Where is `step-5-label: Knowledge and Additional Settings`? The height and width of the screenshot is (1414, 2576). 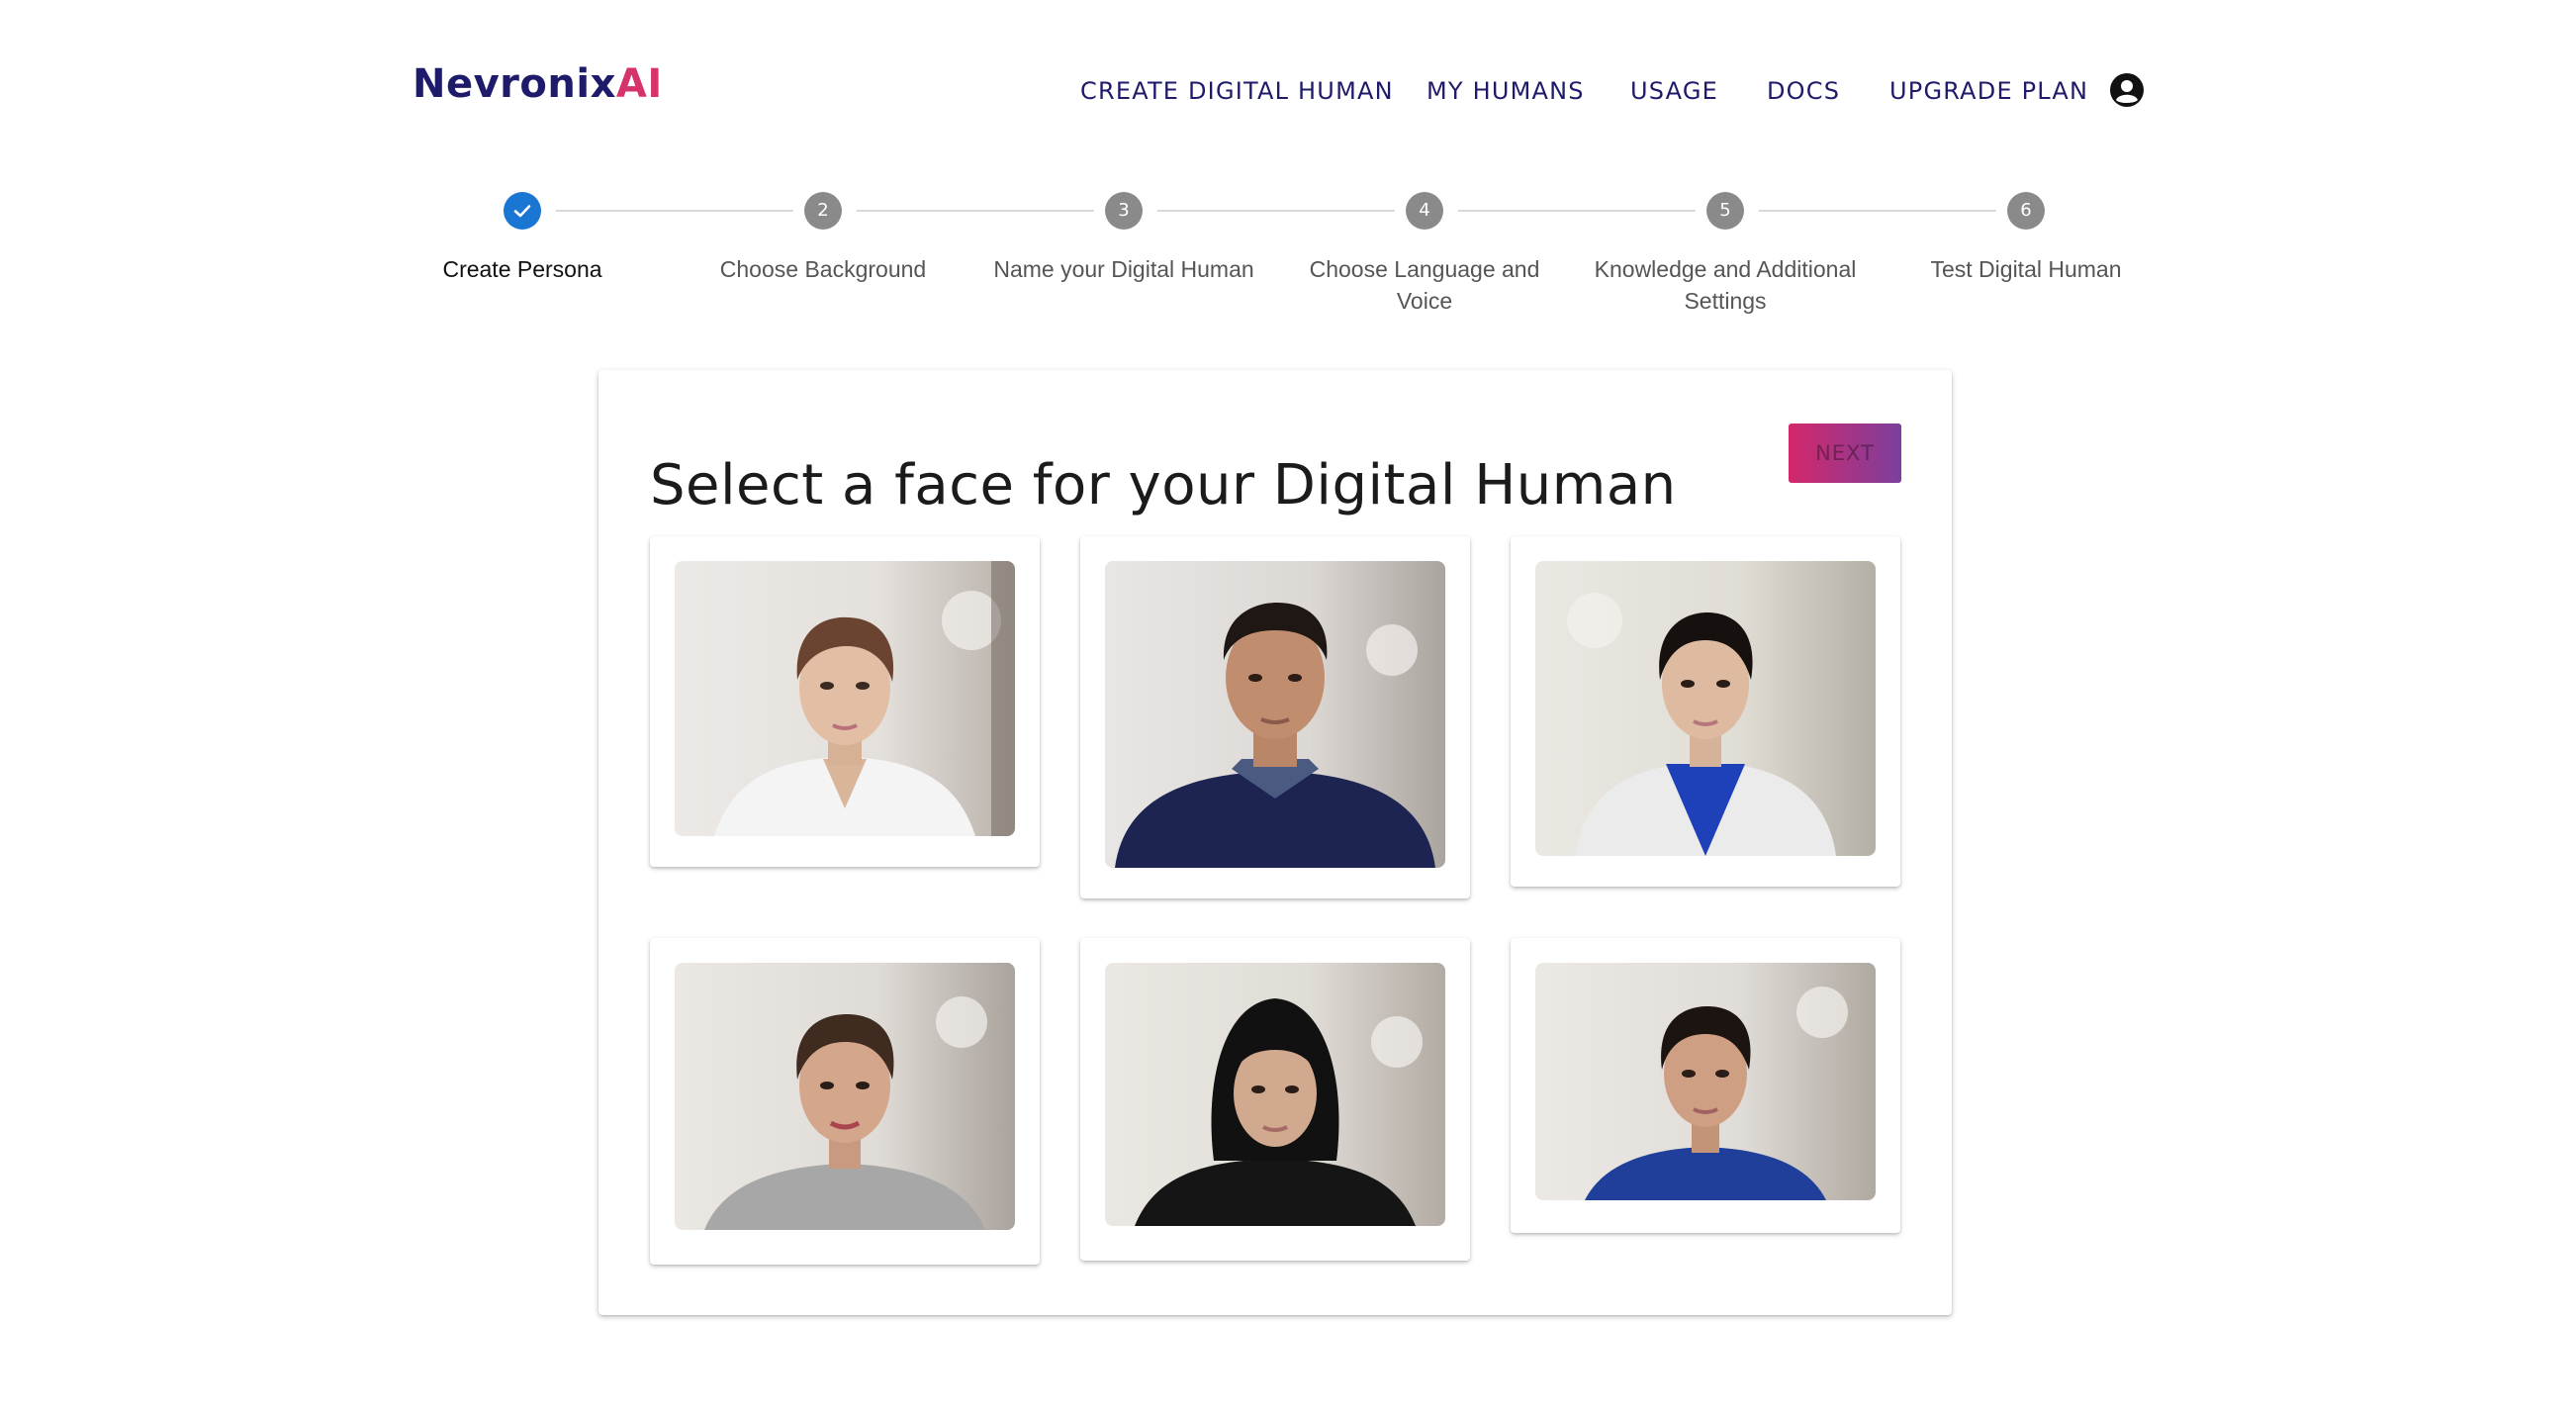
step-5-label: Knowledge and Additional Settings is located at coordinates (1725, 285).